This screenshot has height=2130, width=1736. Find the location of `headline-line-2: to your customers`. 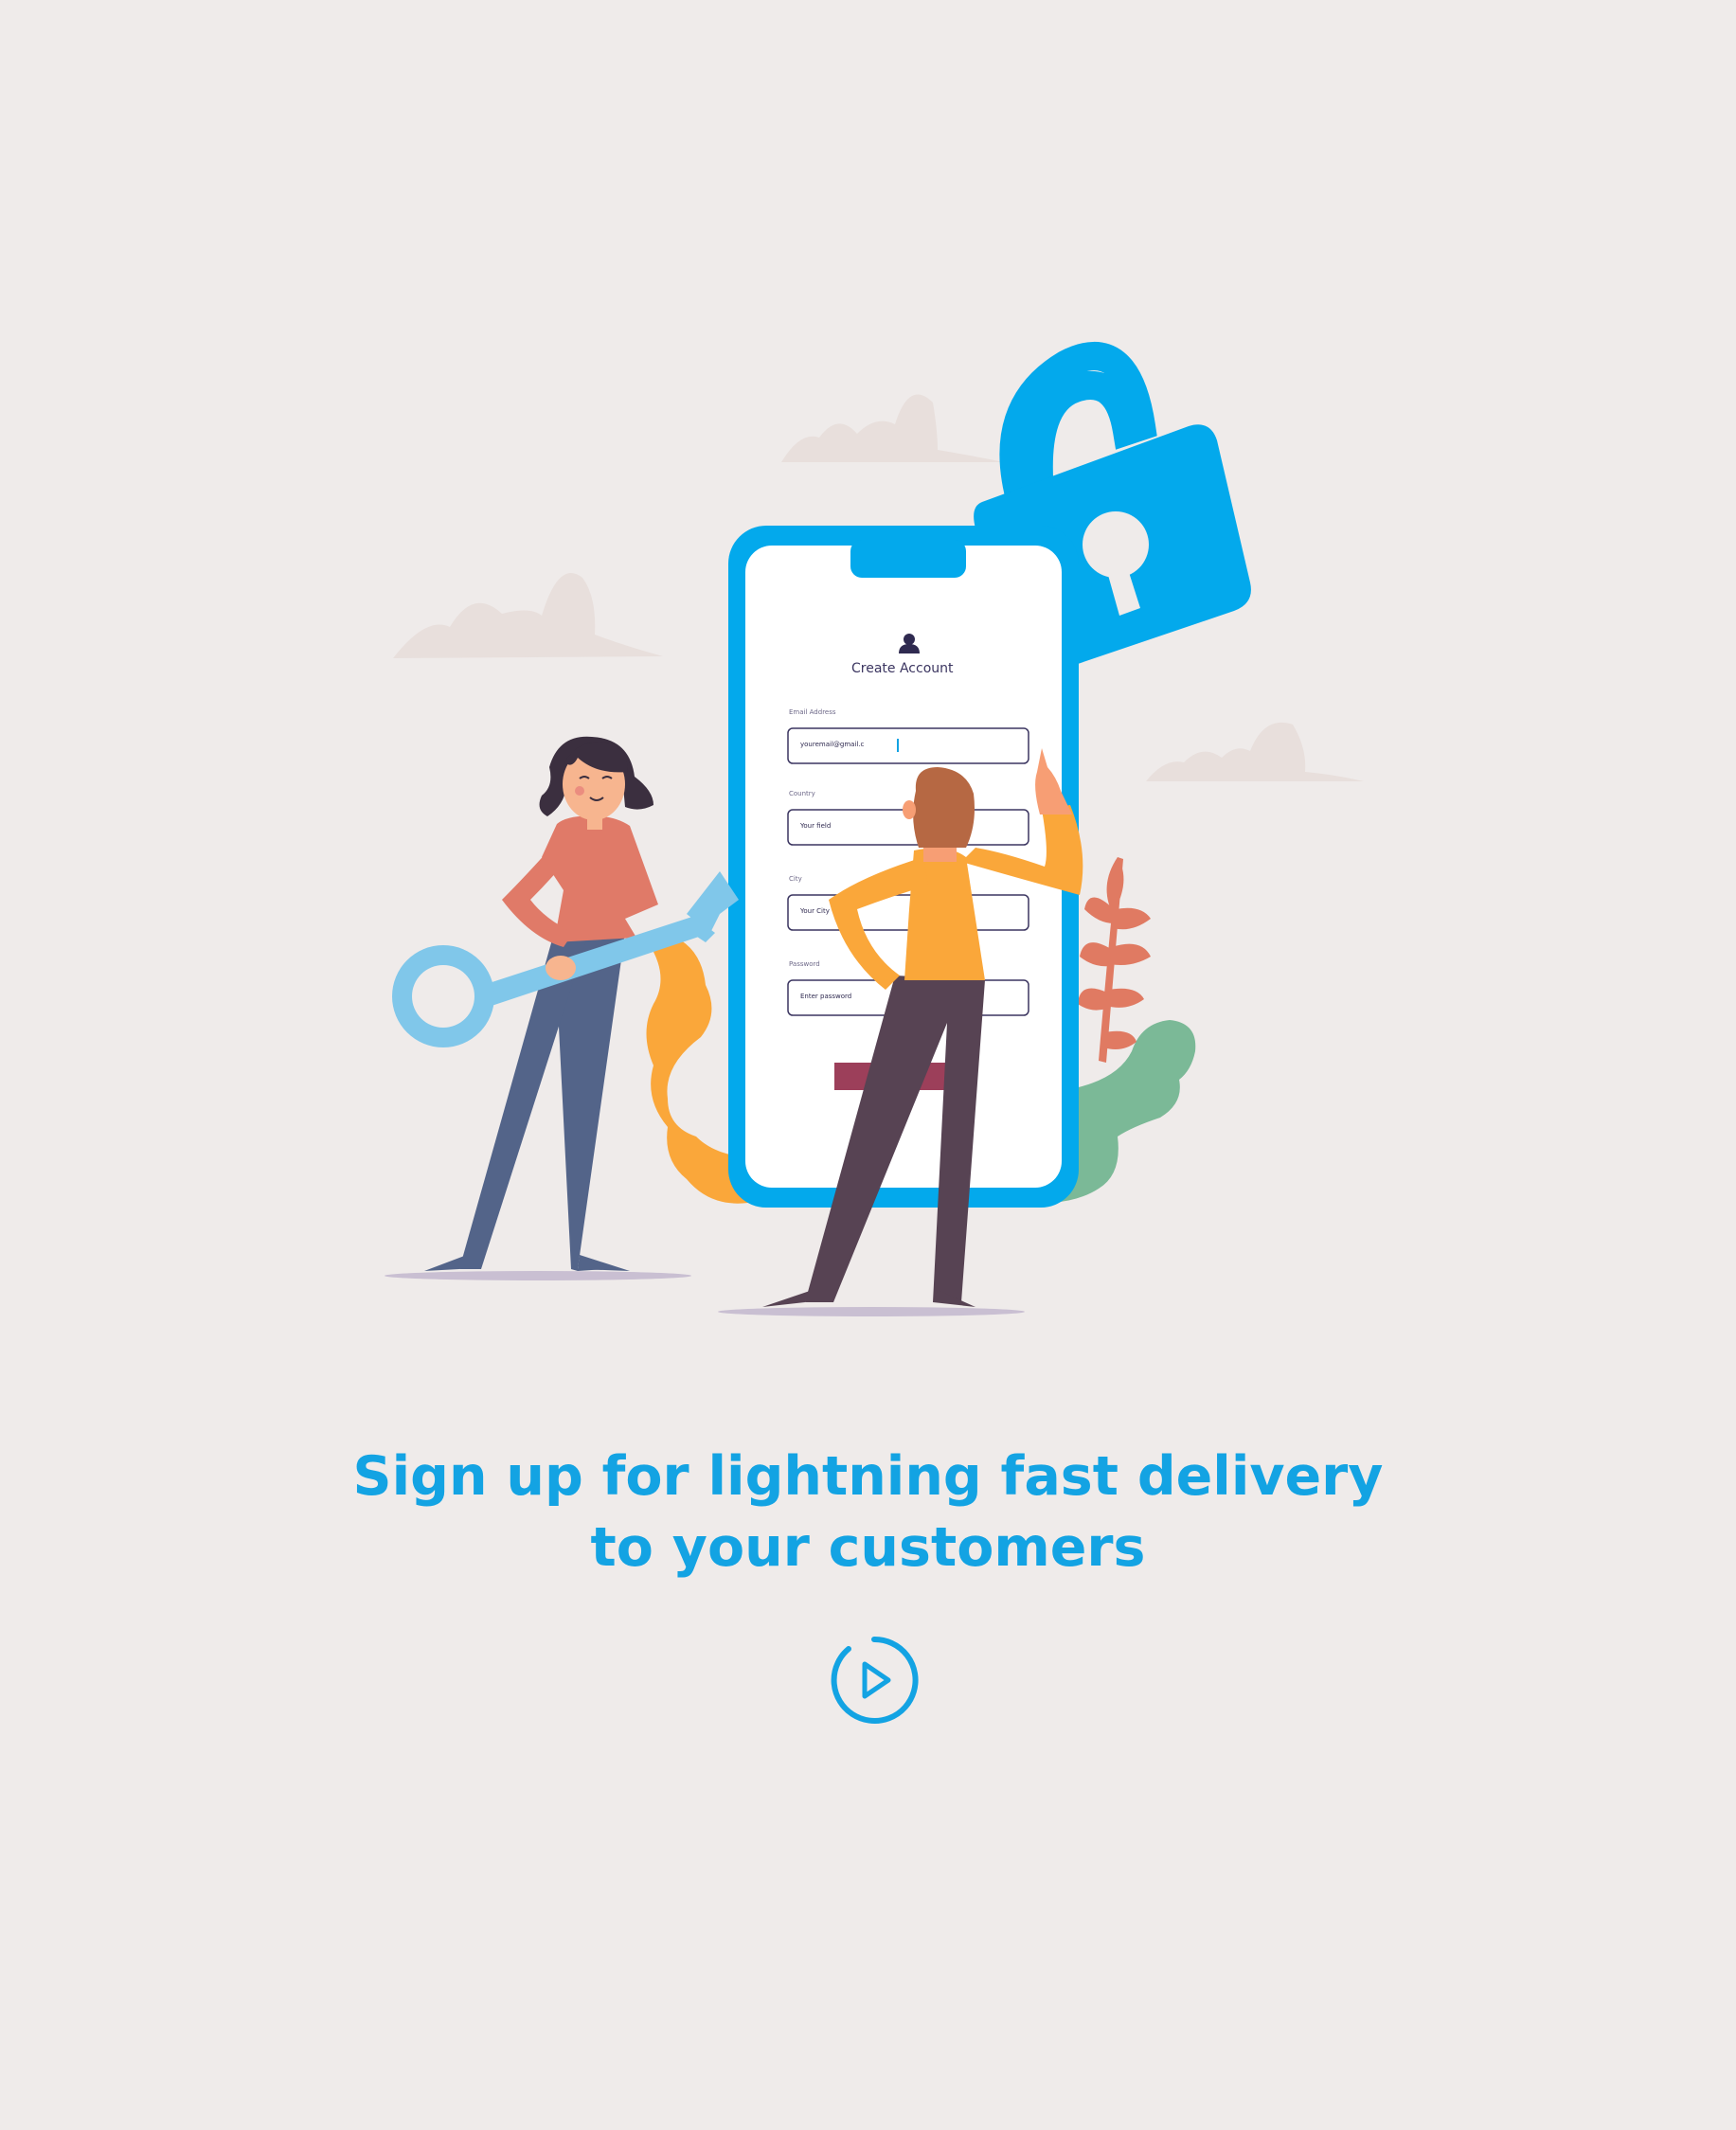

headline-line-2: to your customers is located at coordinates (868, 1548).